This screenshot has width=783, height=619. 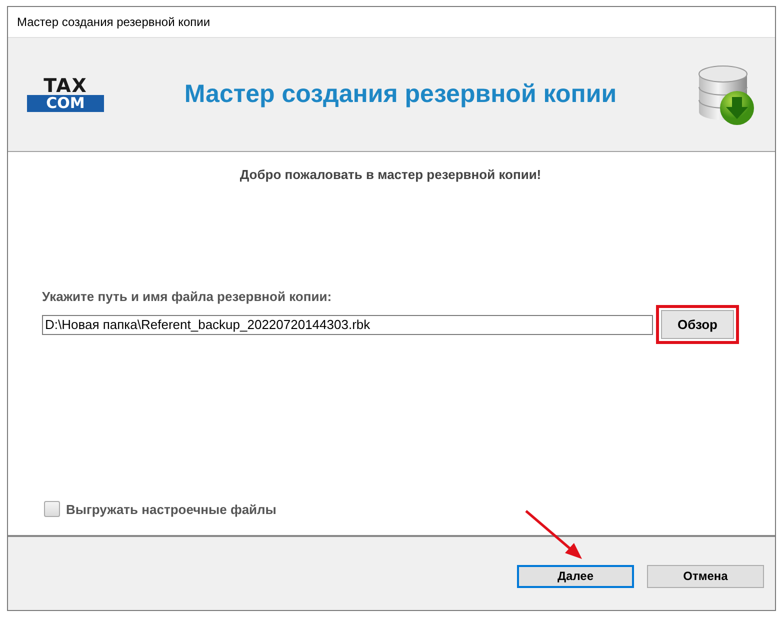 I want to click on next-button: Далее, so click(x=575, y=576).